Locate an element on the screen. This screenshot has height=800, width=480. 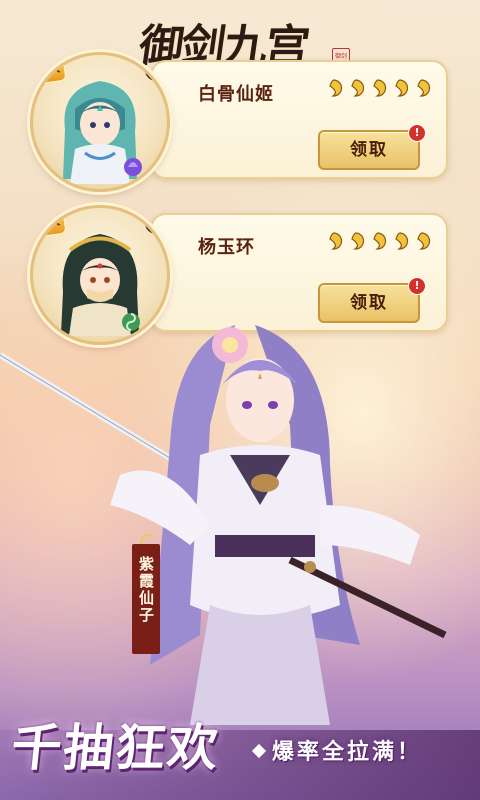
featured-name-tag: 紫霞仙子 is located at coordinates (146, 594).